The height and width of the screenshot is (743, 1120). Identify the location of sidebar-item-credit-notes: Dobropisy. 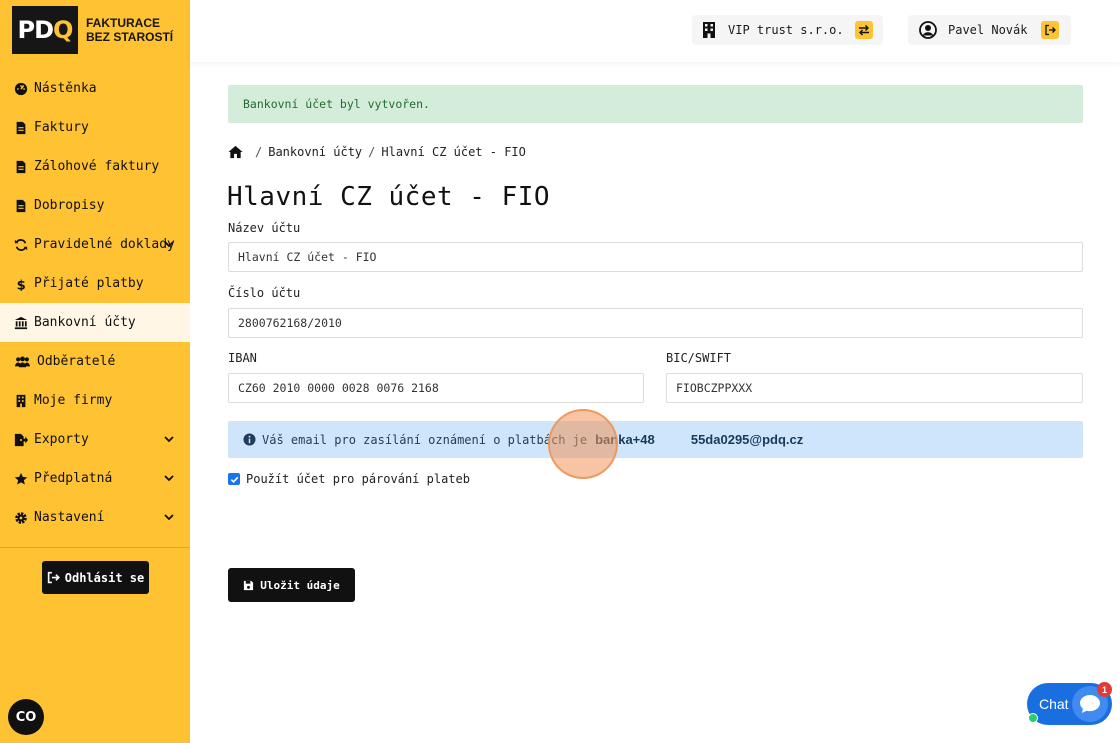
(95, 205).